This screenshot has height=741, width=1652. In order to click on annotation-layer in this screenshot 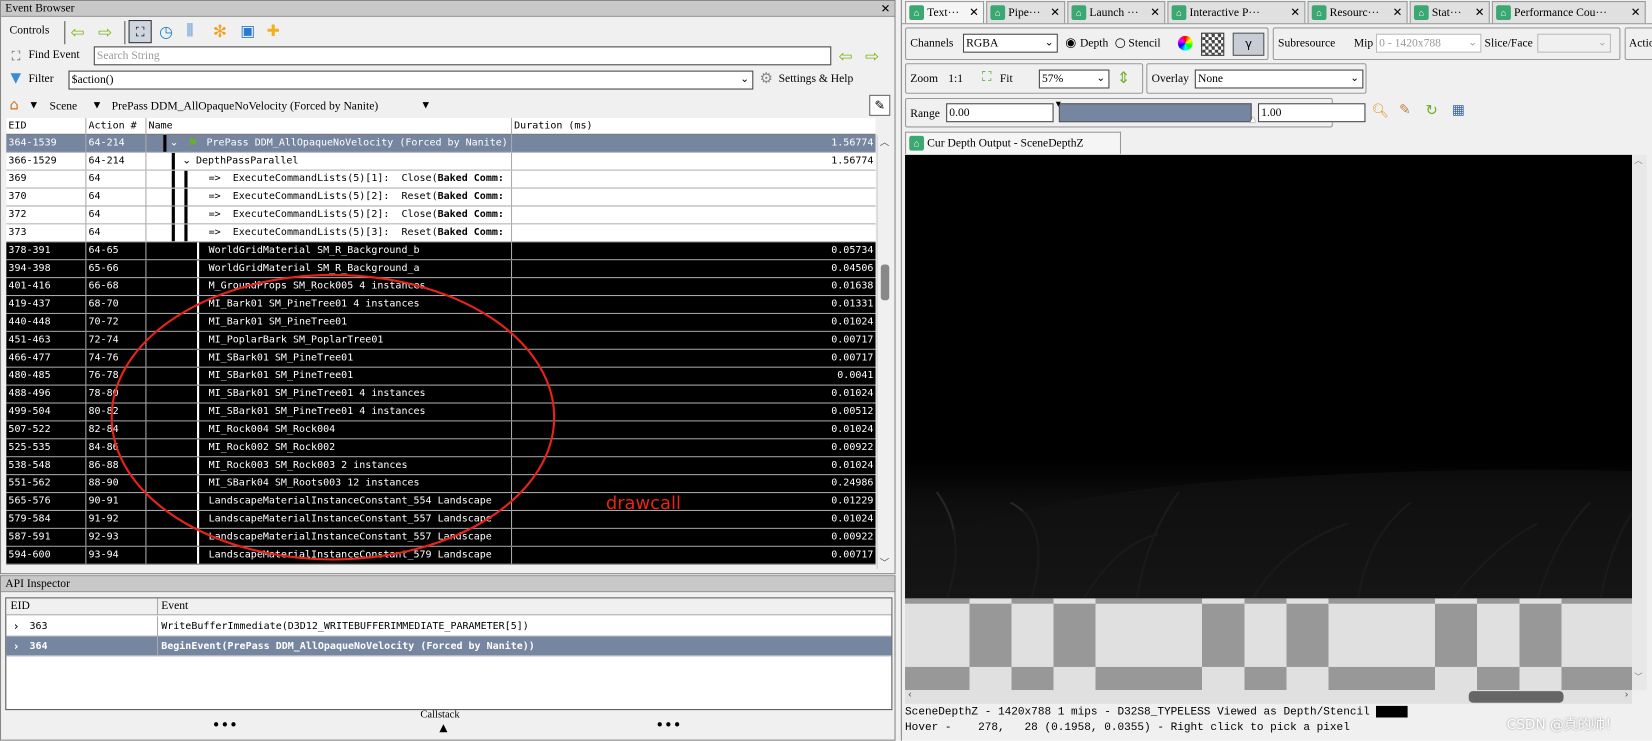, I will do `click(333, 417)`.